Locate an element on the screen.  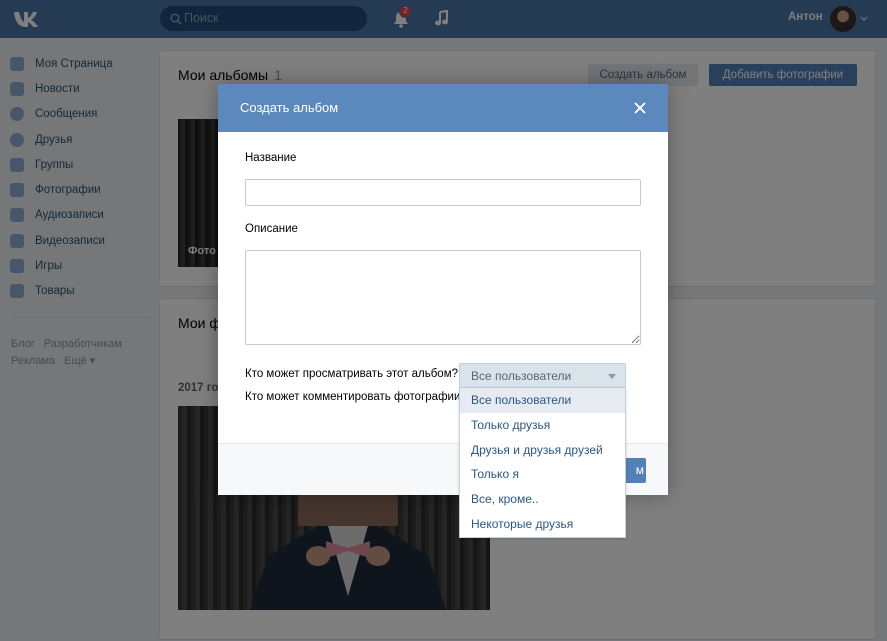
select-current-value: Все пользователи is located at coordinates (521, 376).